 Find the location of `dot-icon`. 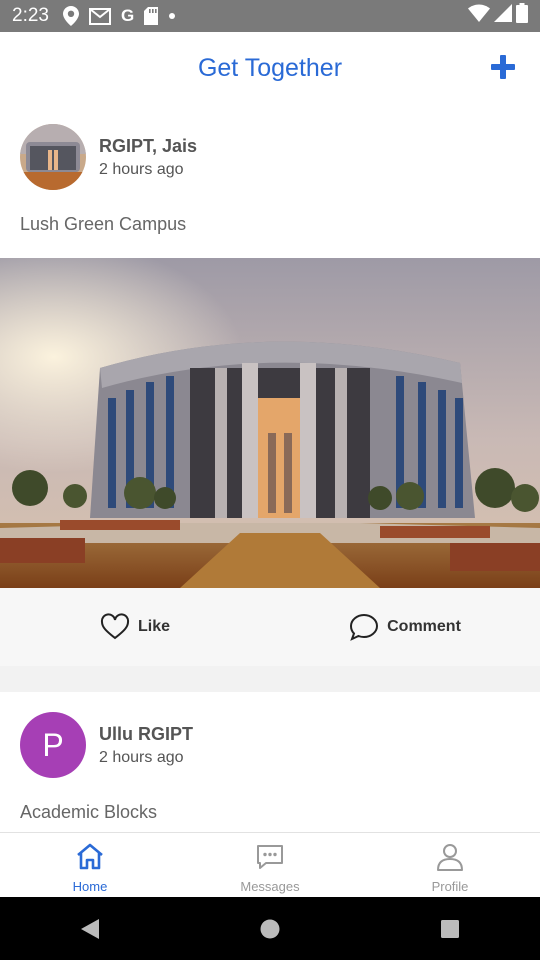

dot-icon is located at coordinates (172, 16).